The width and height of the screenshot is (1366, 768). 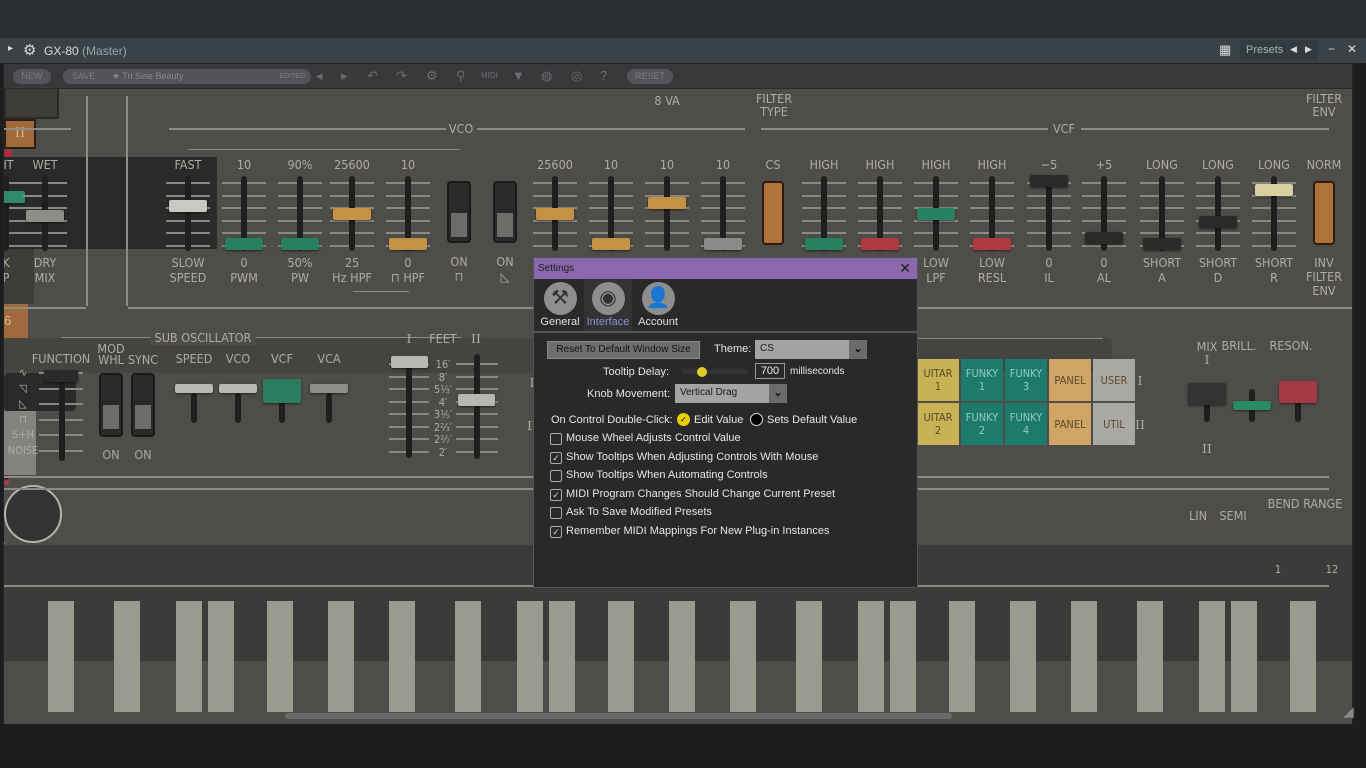 I want to click on dialog-close-button: ✕, so click(x=905, y=268).